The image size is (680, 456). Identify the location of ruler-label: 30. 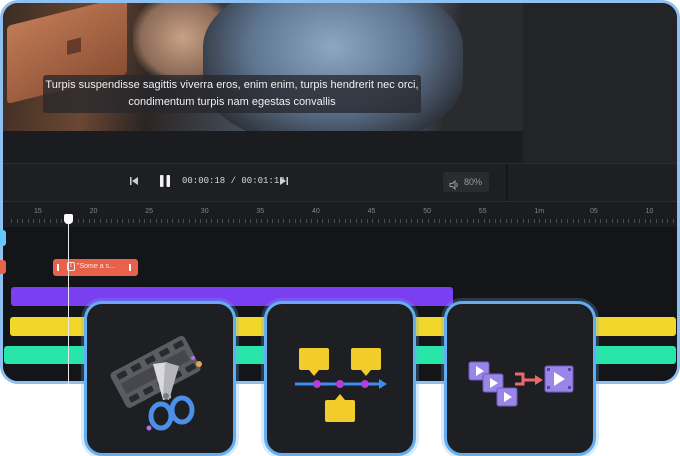
(204, 211).